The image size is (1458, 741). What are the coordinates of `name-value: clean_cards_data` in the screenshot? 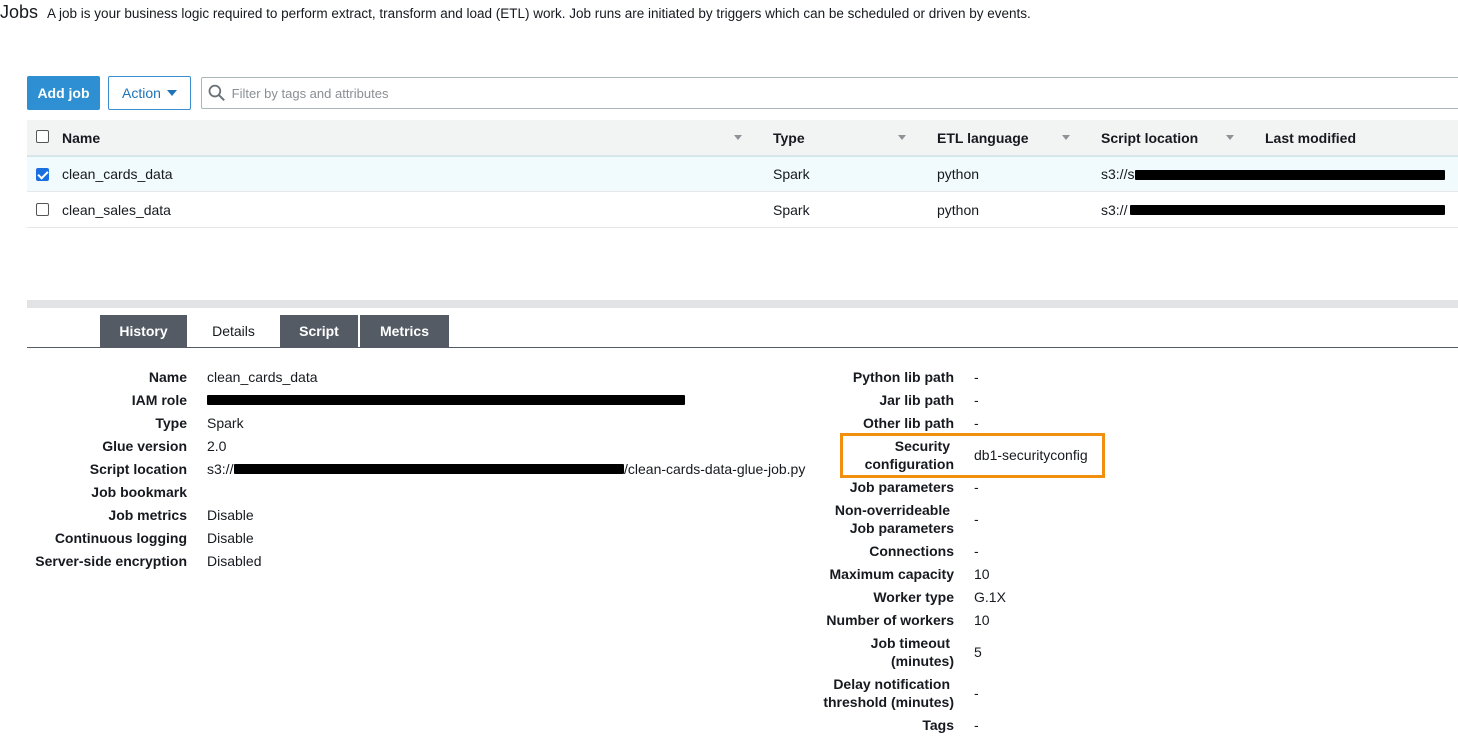 It's located at (262, 377).